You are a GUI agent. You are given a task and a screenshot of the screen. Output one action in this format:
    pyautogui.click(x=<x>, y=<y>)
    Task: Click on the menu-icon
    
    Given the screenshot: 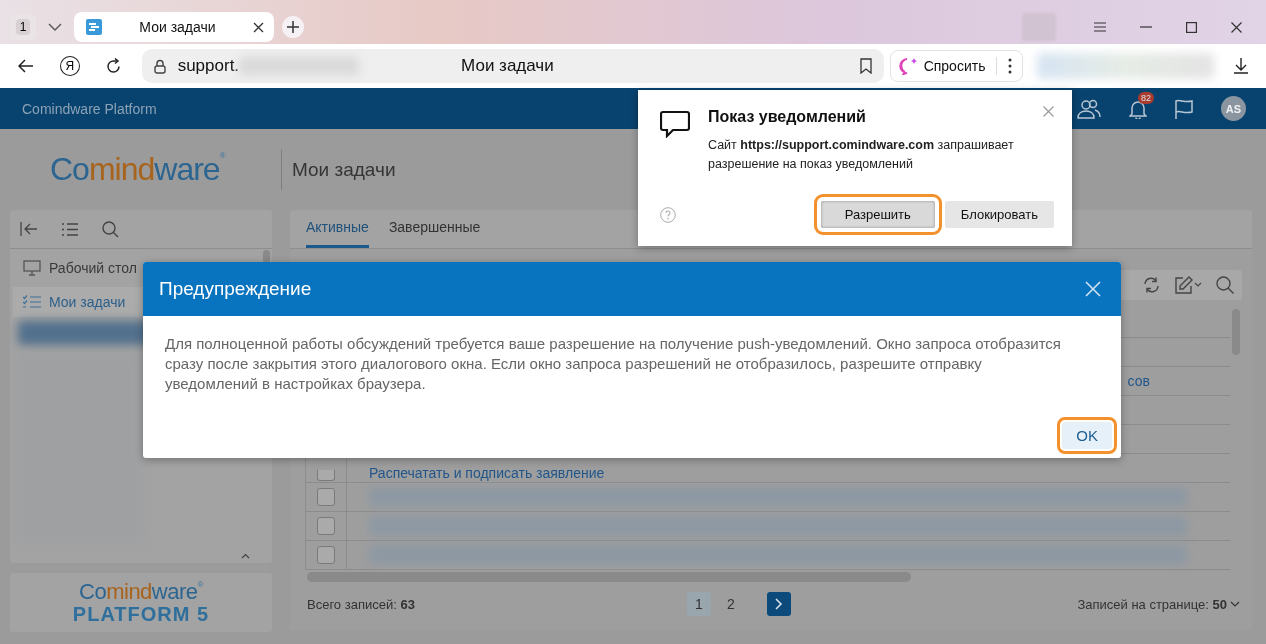 What is the action you would take?
    pyautogui.click(x=1100, y=27)
    